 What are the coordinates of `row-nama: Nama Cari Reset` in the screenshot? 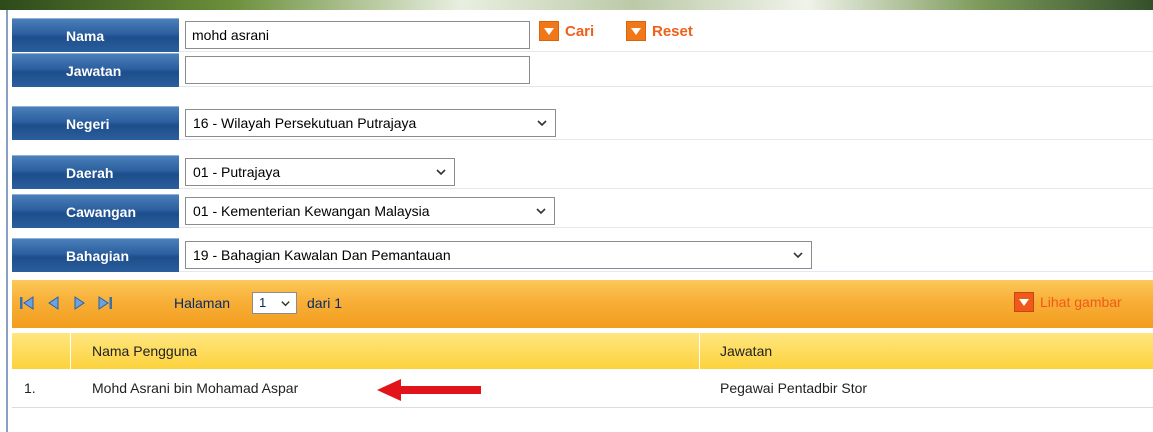 It's located at (582, 35).